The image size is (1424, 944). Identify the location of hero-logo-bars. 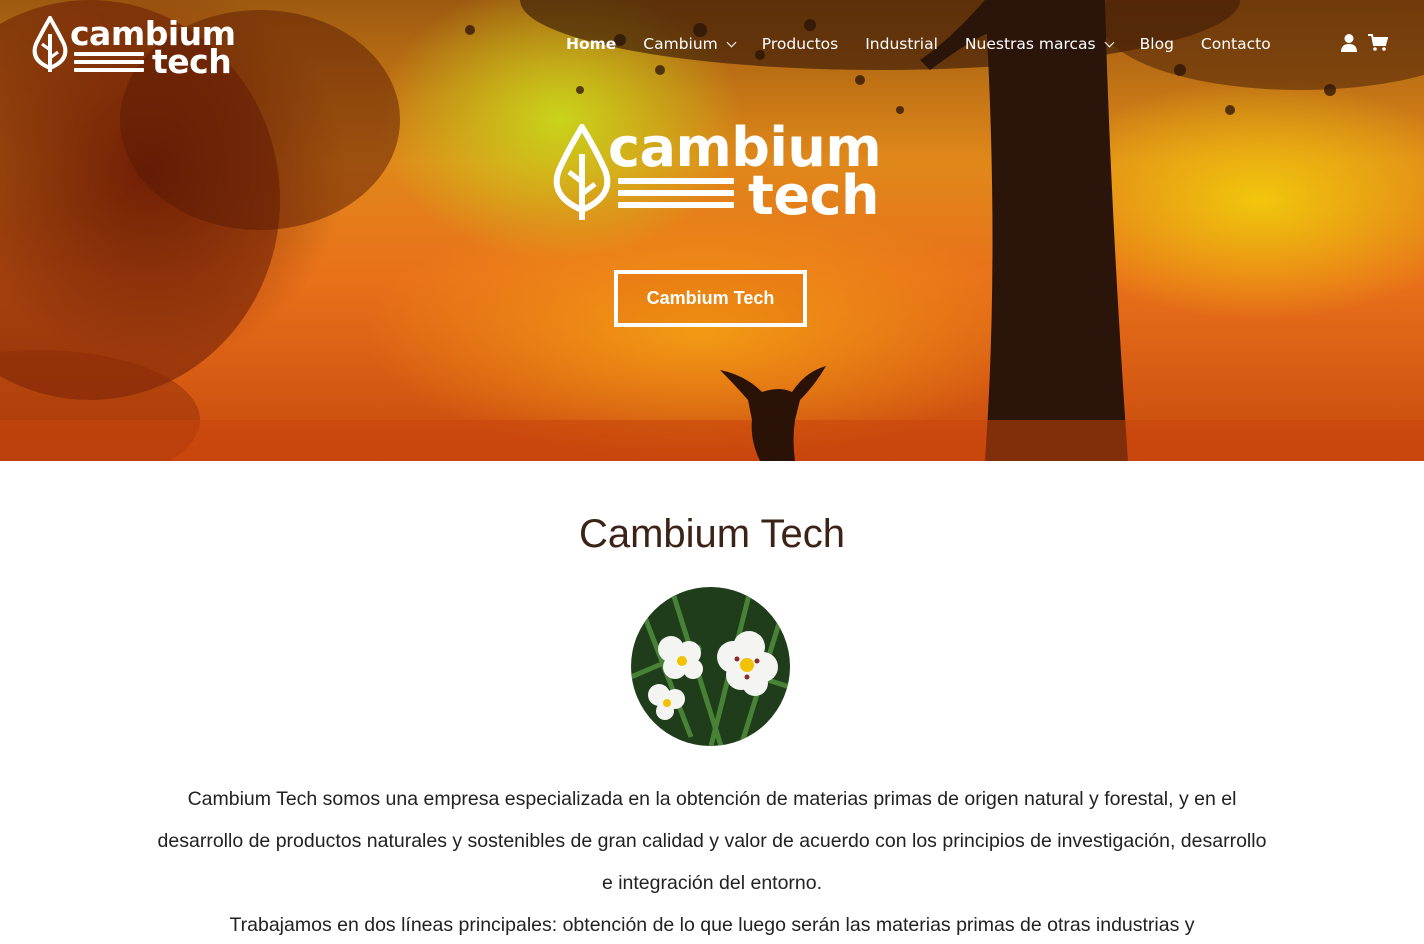
(676, 193).